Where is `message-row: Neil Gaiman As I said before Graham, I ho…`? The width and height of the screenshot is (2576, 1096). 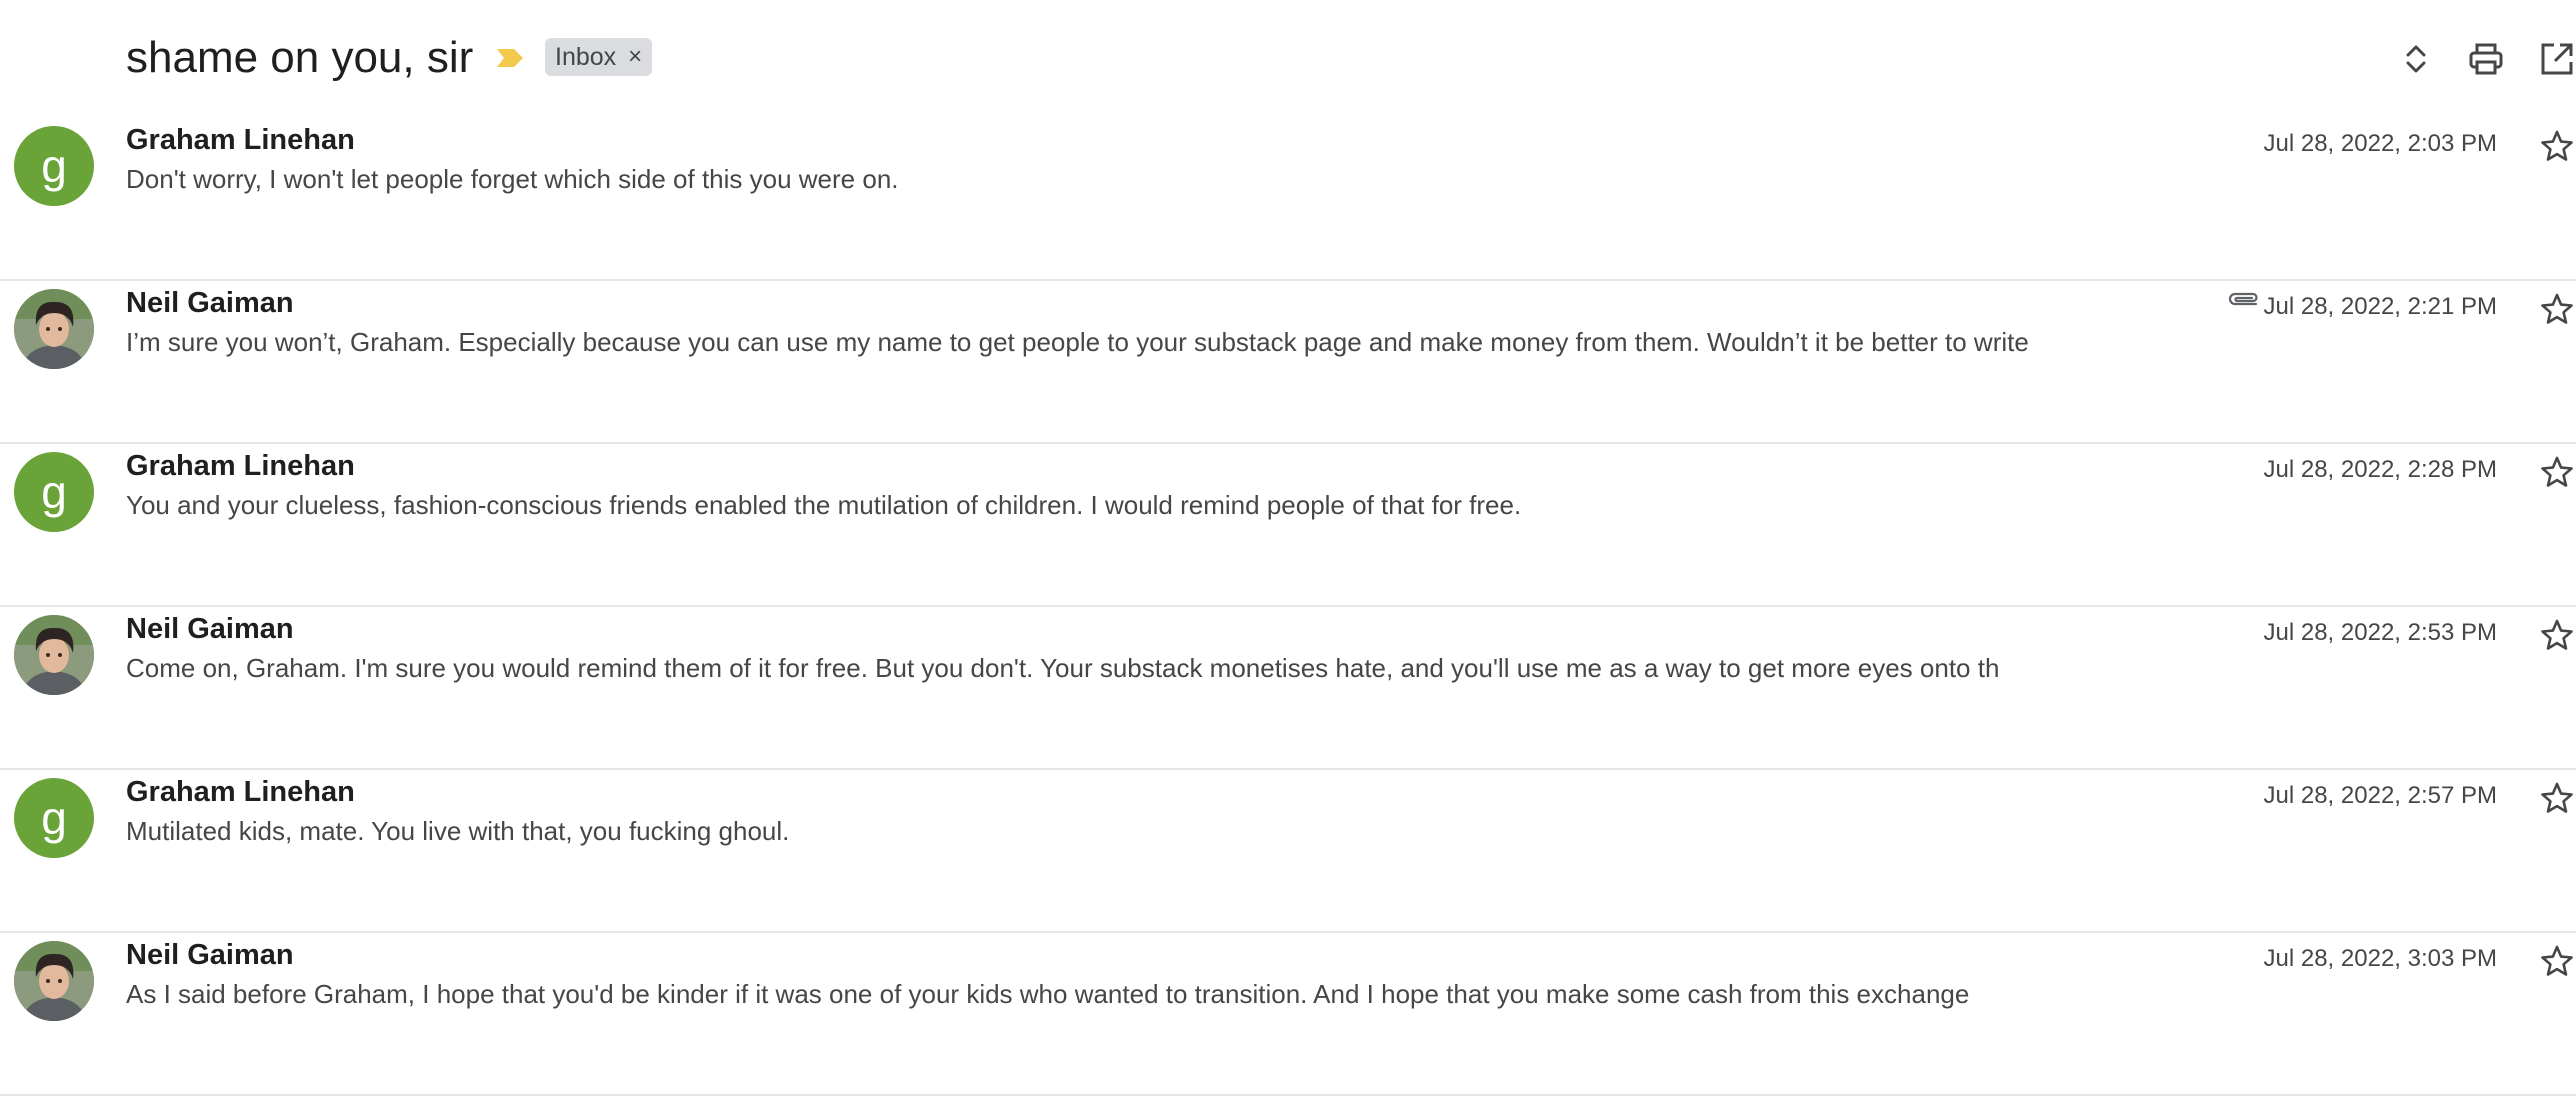
message-row: Neil Gaiman As I said before Graham, I ho… is located at coordinates (1288, 1014).